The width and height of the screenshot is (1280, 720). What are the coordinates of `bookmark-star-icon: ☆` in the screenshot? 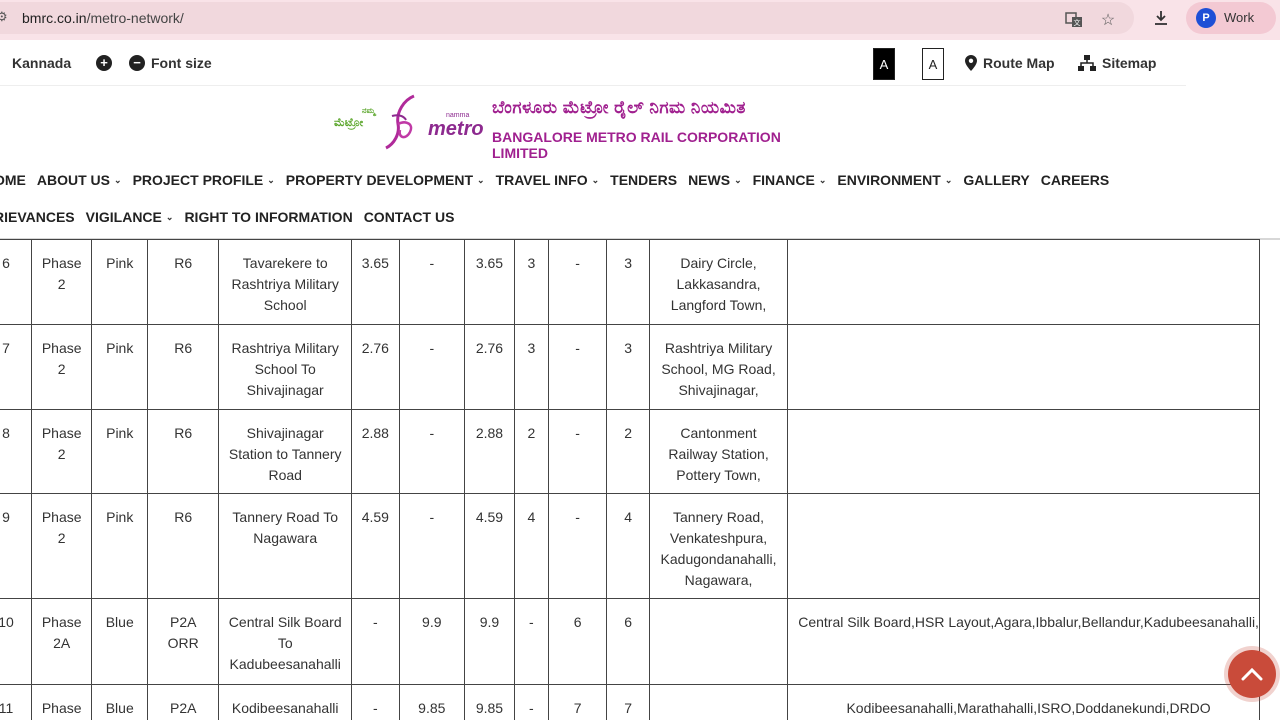 It's located at (1108, 20).